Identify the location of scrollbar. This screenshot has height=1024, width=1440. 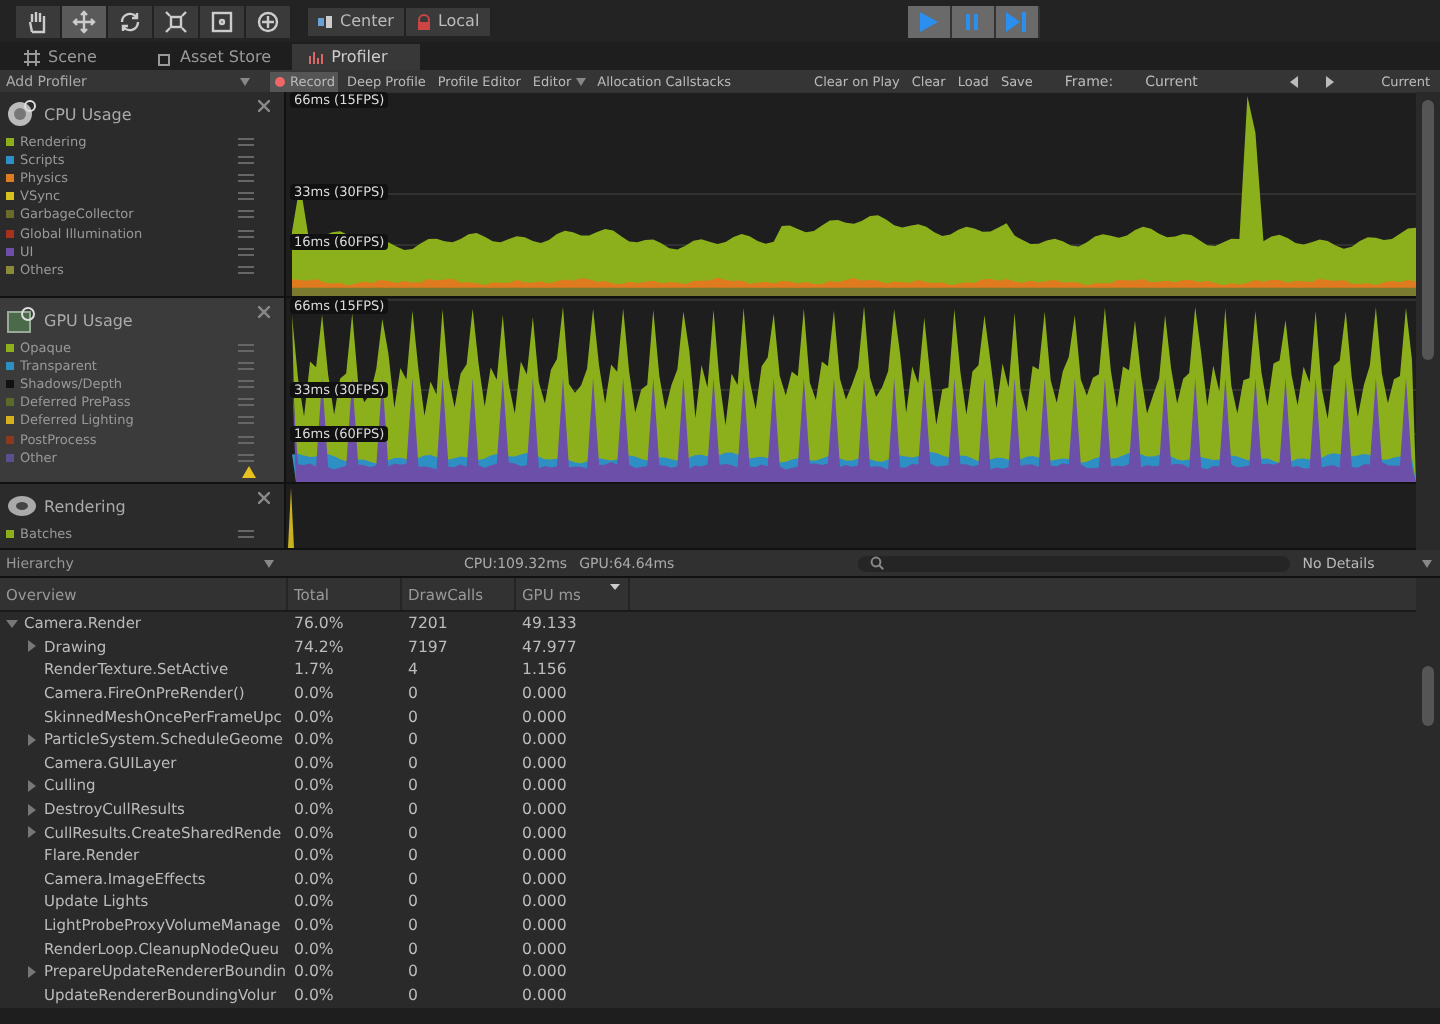
(1428, 321).